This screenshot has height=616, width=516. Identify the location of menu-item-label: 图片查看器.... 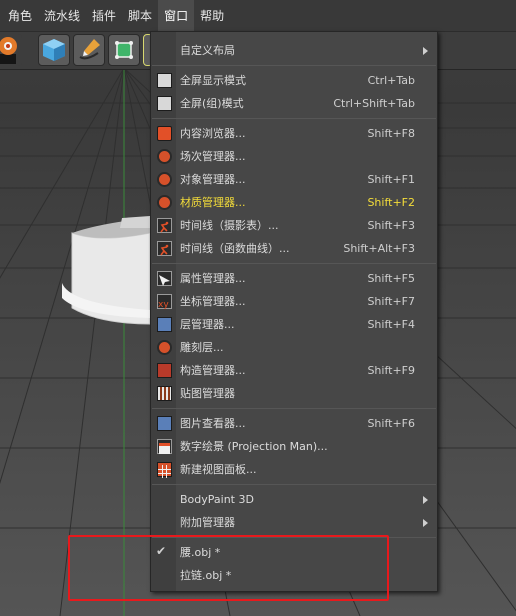
(213, 423).